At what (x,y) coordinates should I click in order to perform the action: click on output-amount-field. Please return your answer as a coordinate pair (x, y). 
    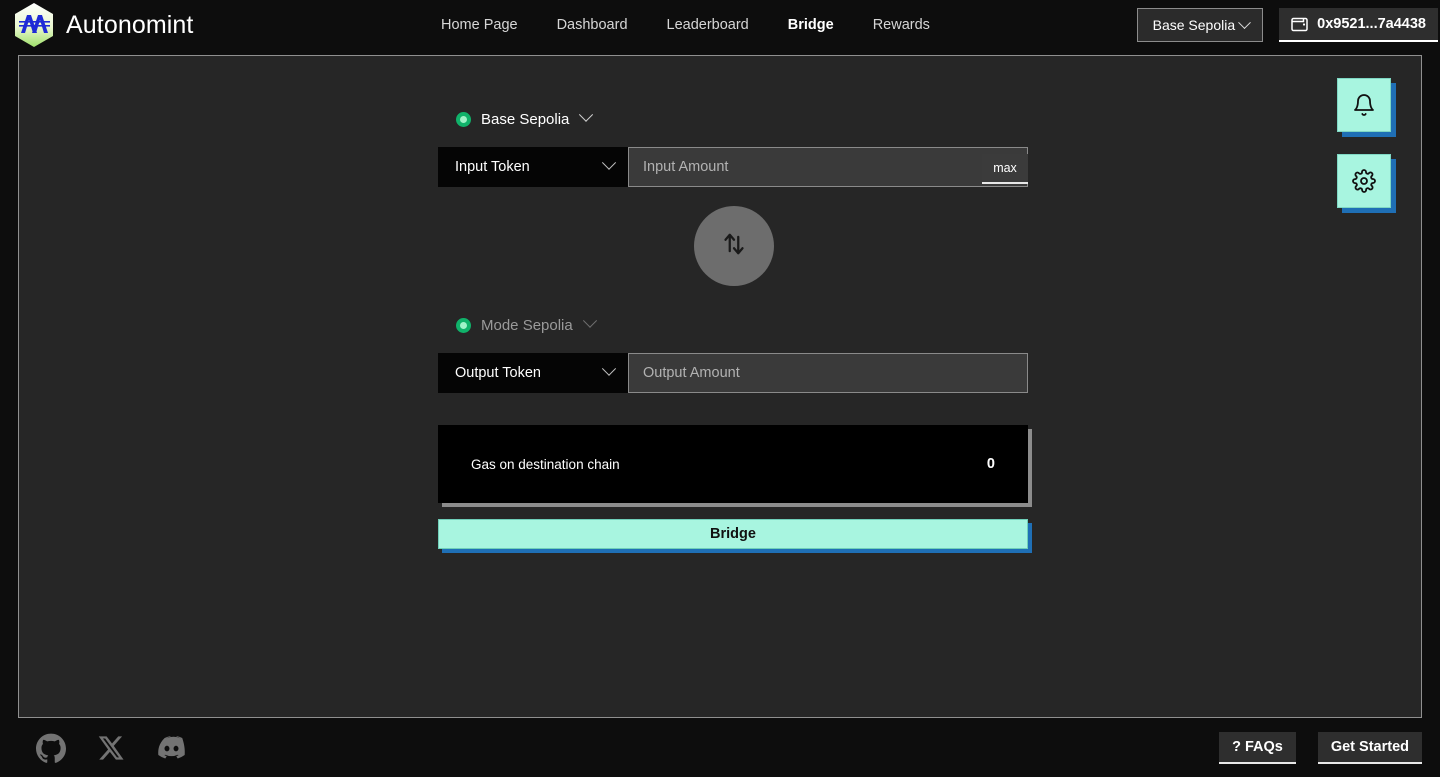
    Looking at the image, I should click on (828, 373).